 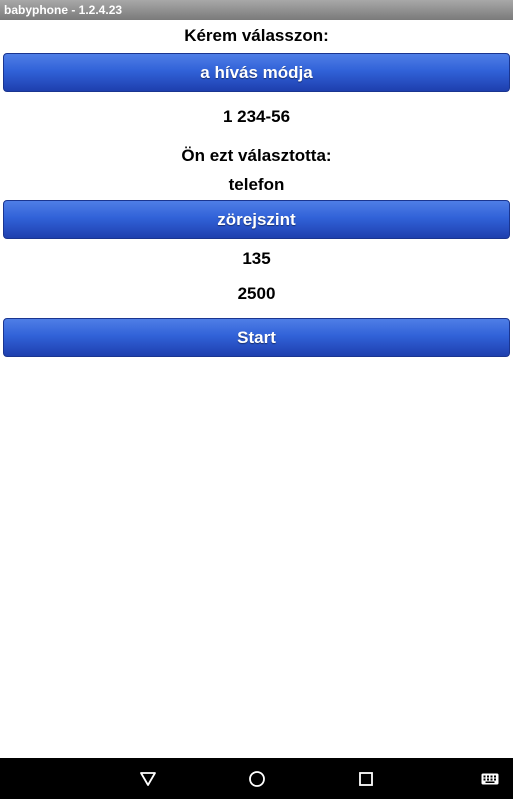 I want to click on back-icon, so click(x=148, y=778).